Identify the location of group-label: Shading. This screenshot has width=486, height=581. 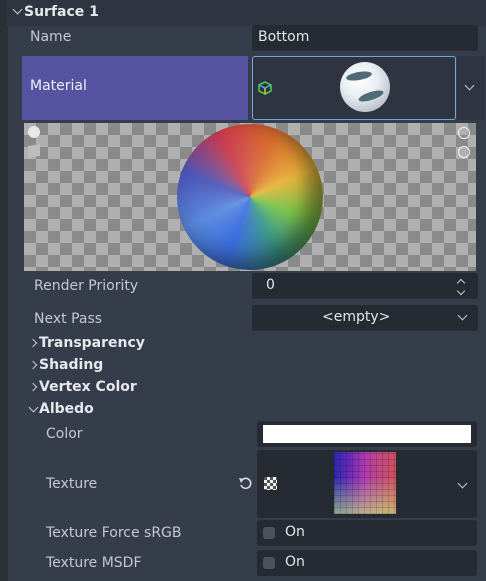
(71, 365).